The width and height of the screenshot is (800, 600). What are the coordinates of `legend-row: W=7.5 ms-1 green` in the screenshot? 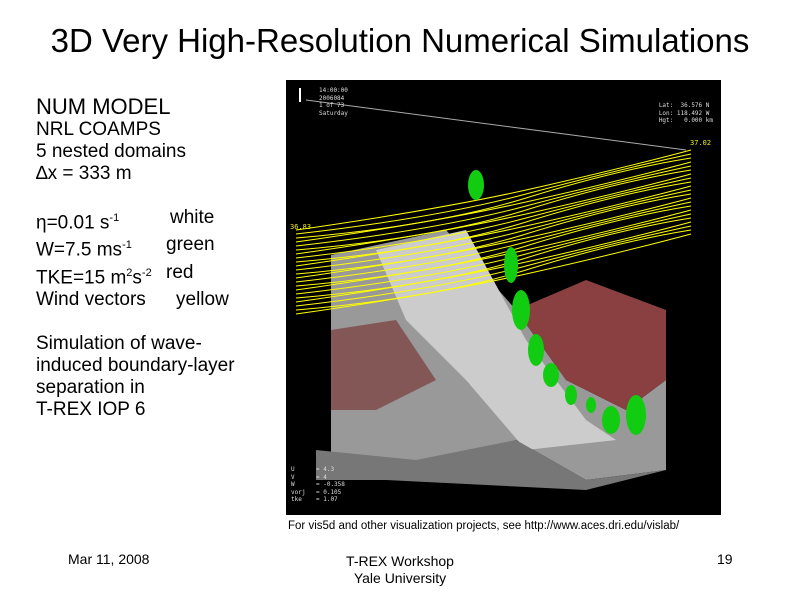 It's located at (125, 247).